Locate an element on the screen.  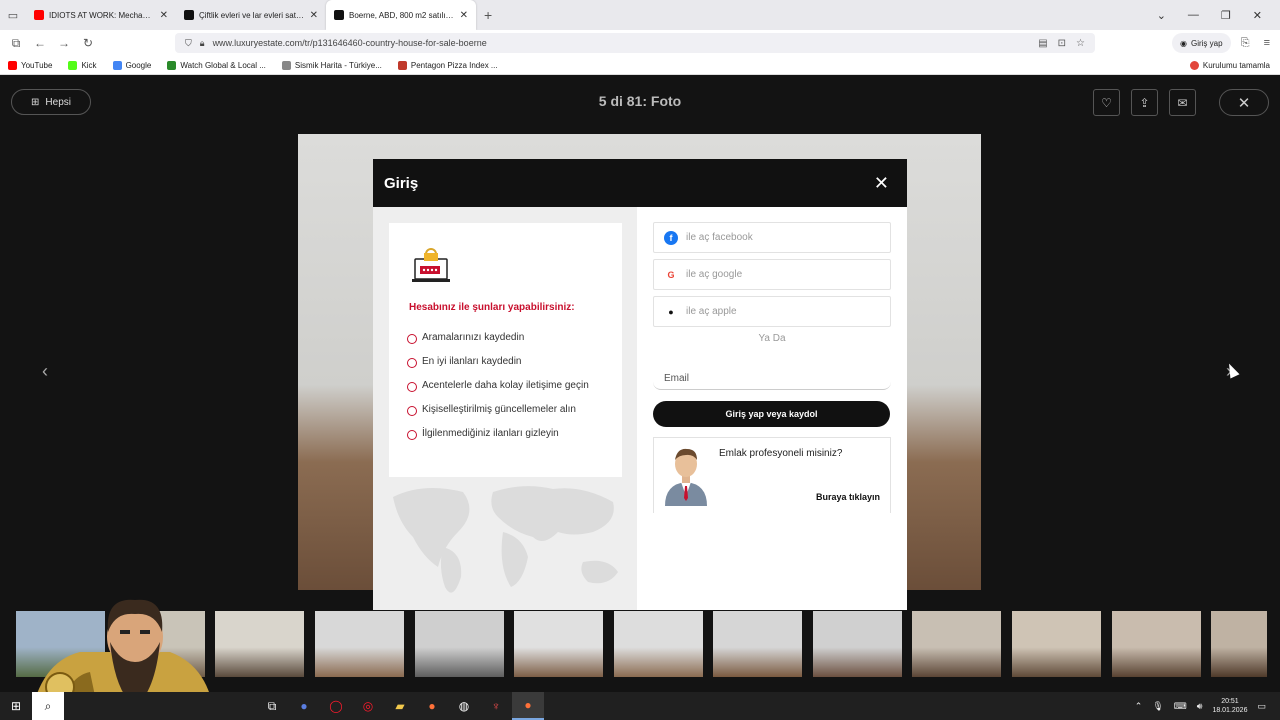
clock-date: 18.01.2026 is located at coordinates (1230, 710).